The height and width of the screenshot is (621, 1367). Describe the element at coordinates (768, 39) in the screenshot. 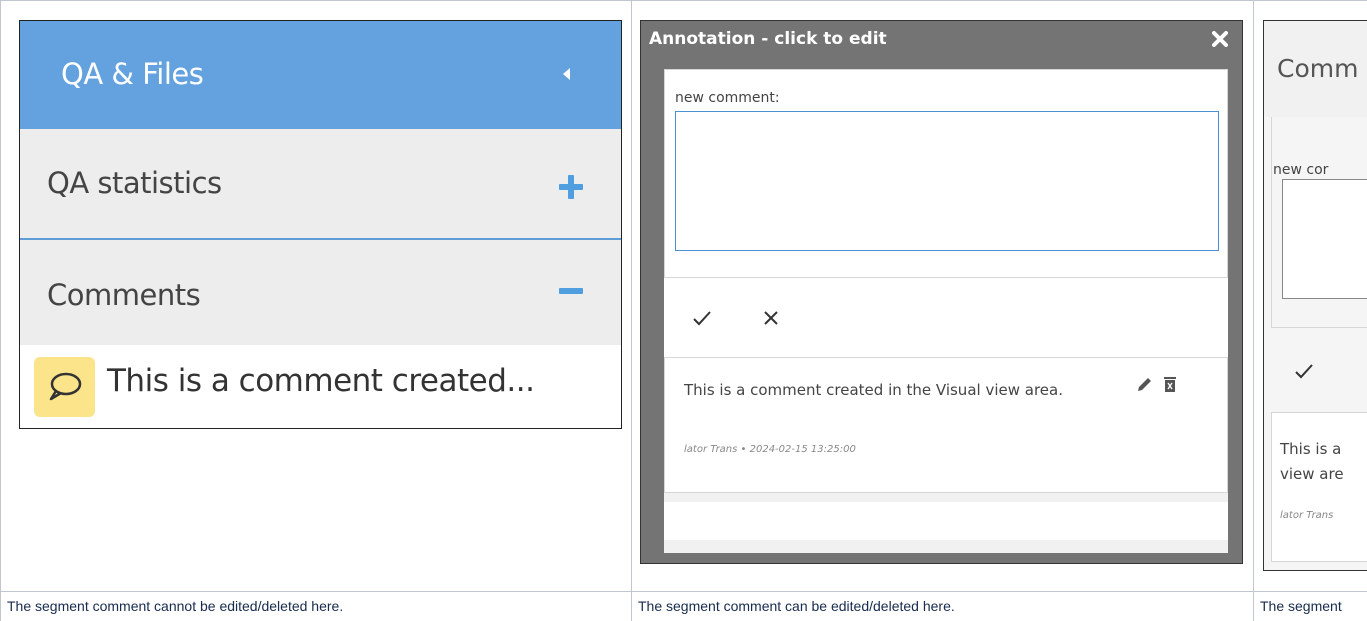

I see `window-title: Annotation - click to edit` at that location.